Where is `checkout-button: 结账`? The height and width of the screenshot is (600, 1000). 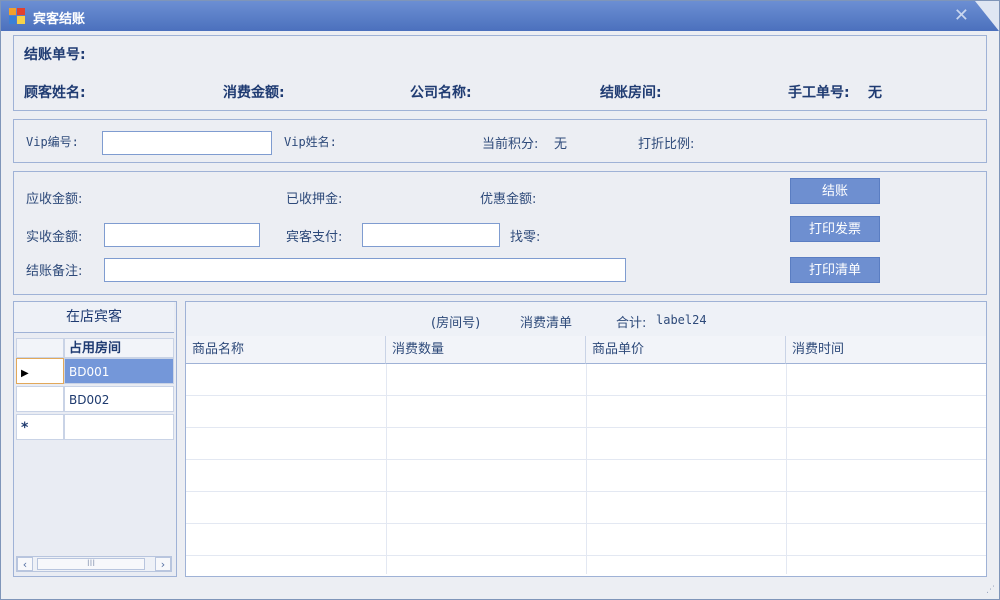 checkout-button: 结账 is located at coordinates (835, 191).